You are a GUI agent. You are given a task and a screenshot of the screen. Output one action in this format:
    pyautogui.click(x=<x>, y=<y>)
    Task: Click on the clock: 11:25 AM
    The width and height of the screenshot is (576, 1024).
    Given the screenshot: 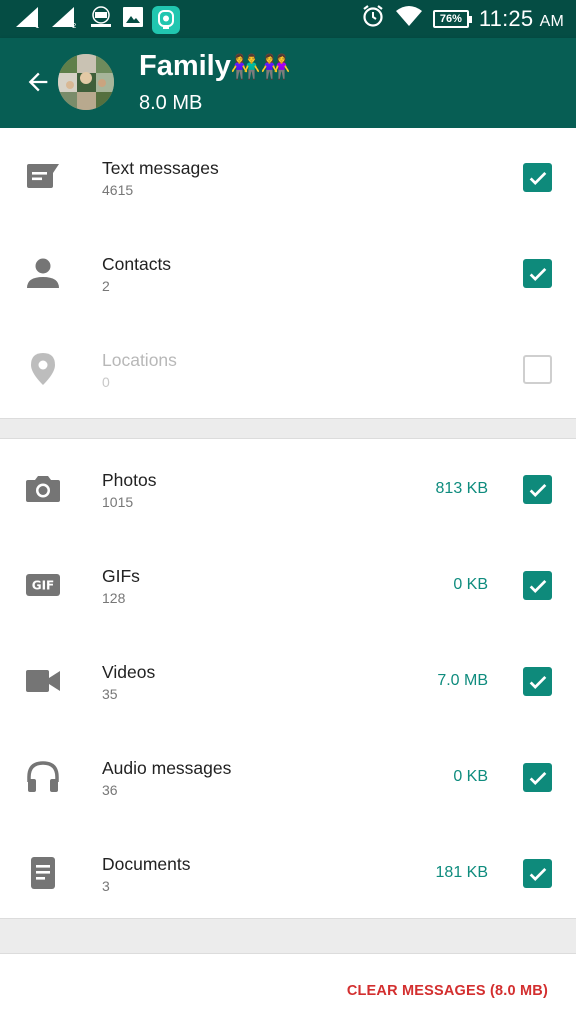 What is the action you would take?
    pyautogui.click(x=521, y=19)
    